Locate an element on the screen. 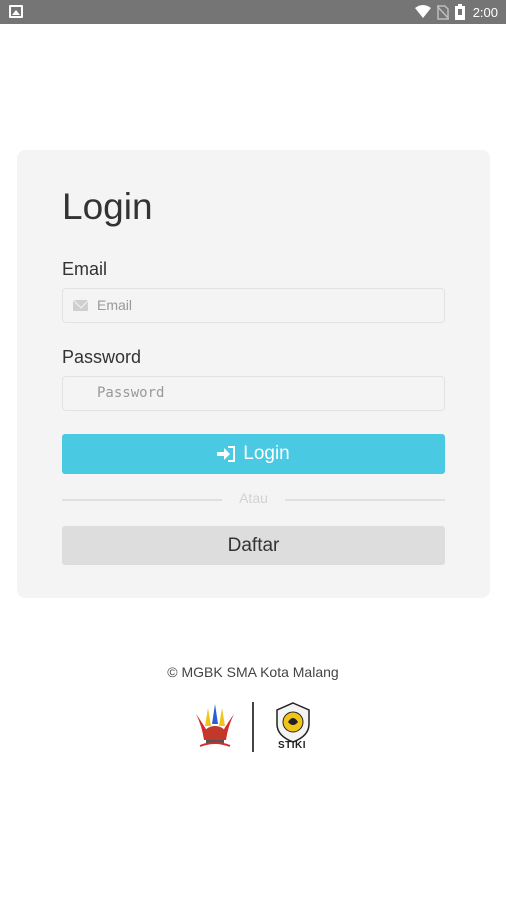  email-field-container is located at coordinates (253, 305).